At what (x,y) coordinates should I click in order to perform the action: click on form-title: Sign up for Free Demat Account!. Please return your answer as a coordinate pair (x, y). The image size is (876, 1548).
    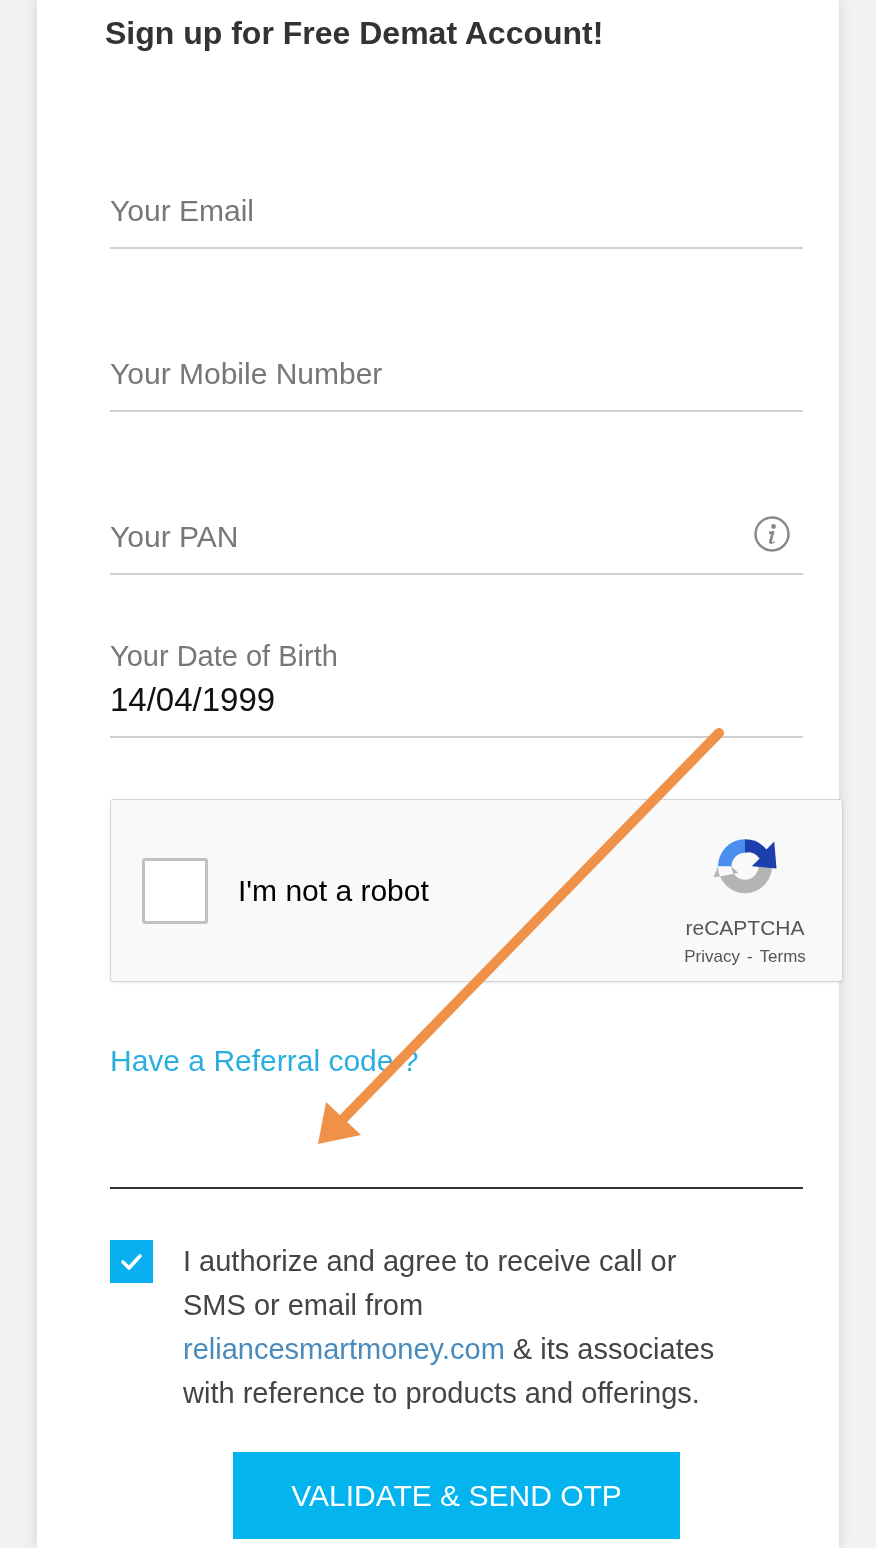
    Looking at the image, I should click on (354, 33).